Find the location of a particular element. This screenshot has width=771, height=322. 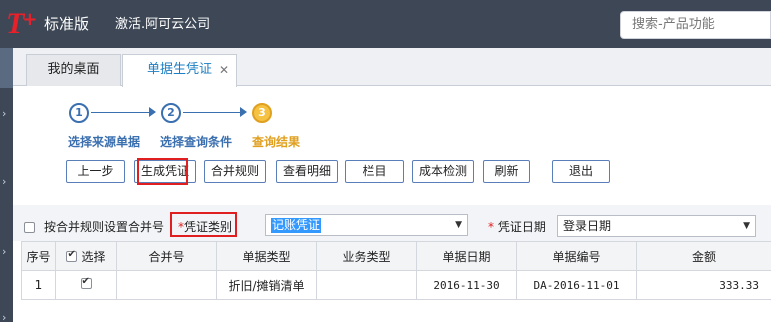

voucher-date-label: * 凭证日期 is located at coordinates (517, 227).